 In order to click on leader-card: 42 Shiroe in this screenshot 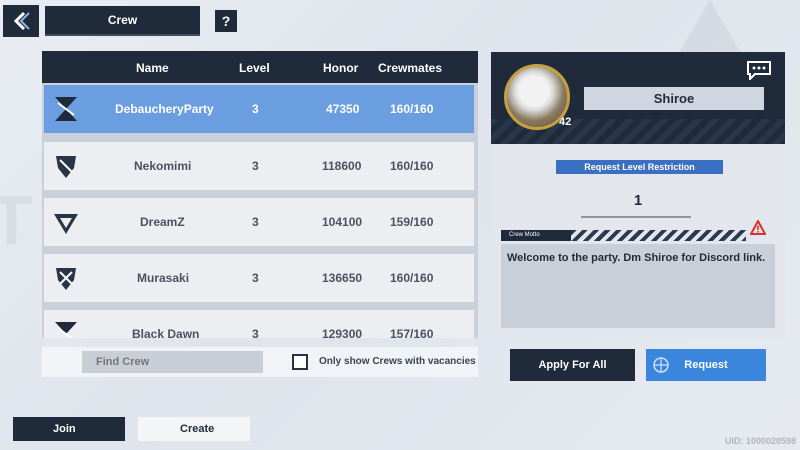, I will do `click(638, 98)`.